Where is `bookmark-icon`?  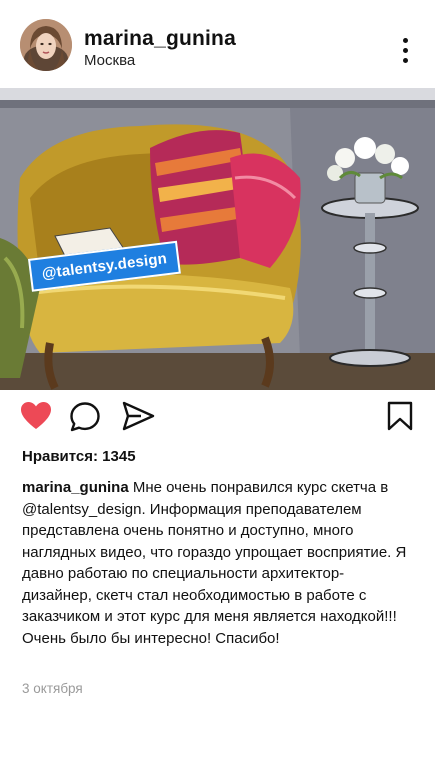
bookmark-icon is located at coordinates (400, 418).